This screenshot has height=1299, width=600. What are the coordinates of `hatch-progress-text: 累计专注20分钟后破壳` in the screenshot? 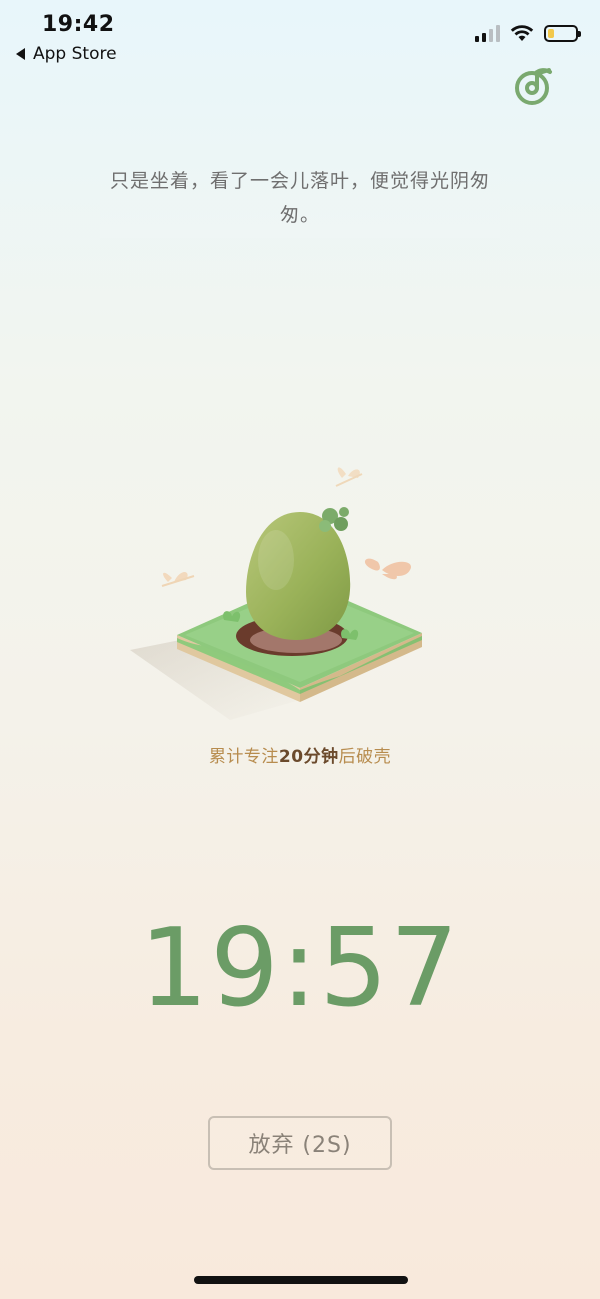 It's located at (300, 754).